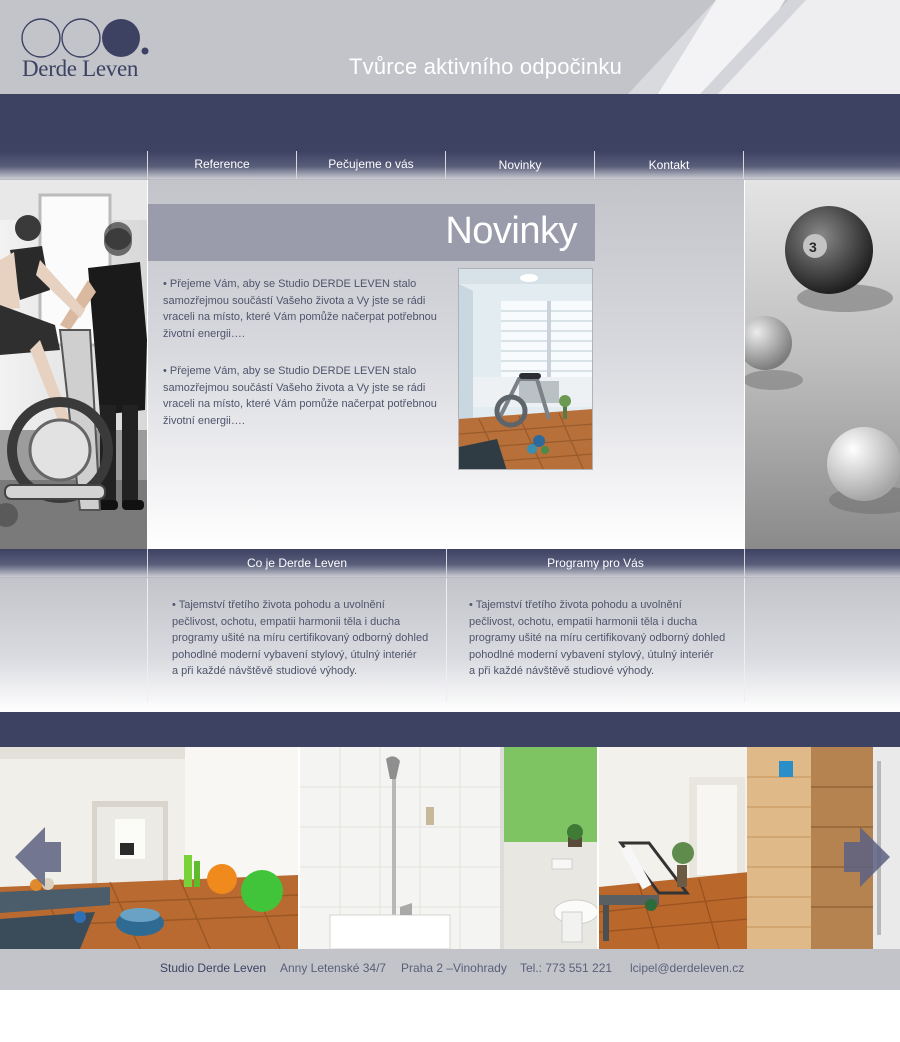  What do you see at coordinates (80, 68) in the screenshot?
I see `logo-text: Derde Leven` at bounding box center [80, 68].